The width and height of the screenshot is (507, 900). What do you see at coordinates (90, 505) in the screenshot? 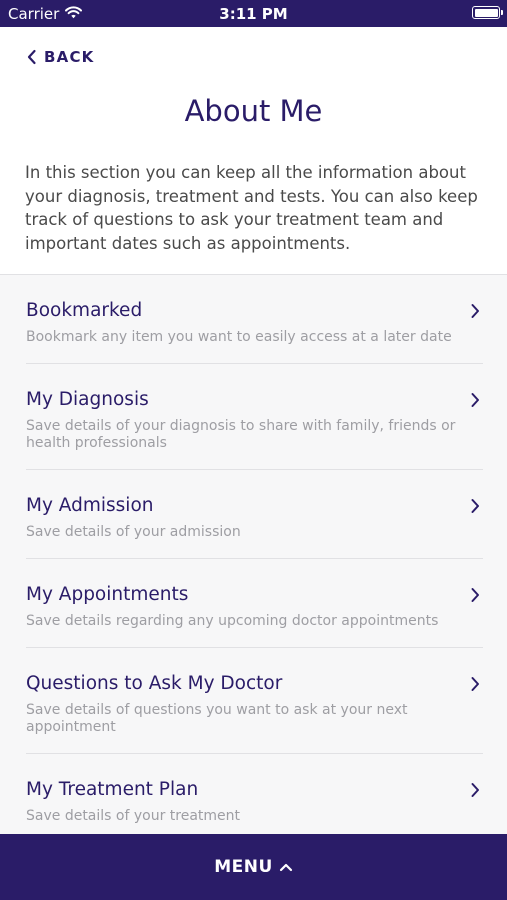
I see `list-item-title: My Admission` at bounding box center [90, 505].